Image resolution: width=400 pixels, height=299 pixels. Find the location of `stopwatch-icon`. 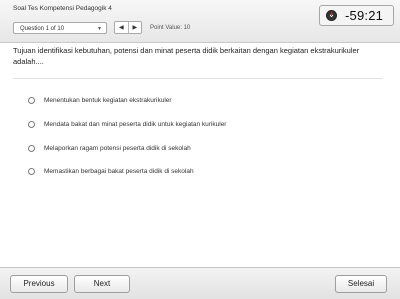

stopwatch-icon is located at coordinates (331, 15).